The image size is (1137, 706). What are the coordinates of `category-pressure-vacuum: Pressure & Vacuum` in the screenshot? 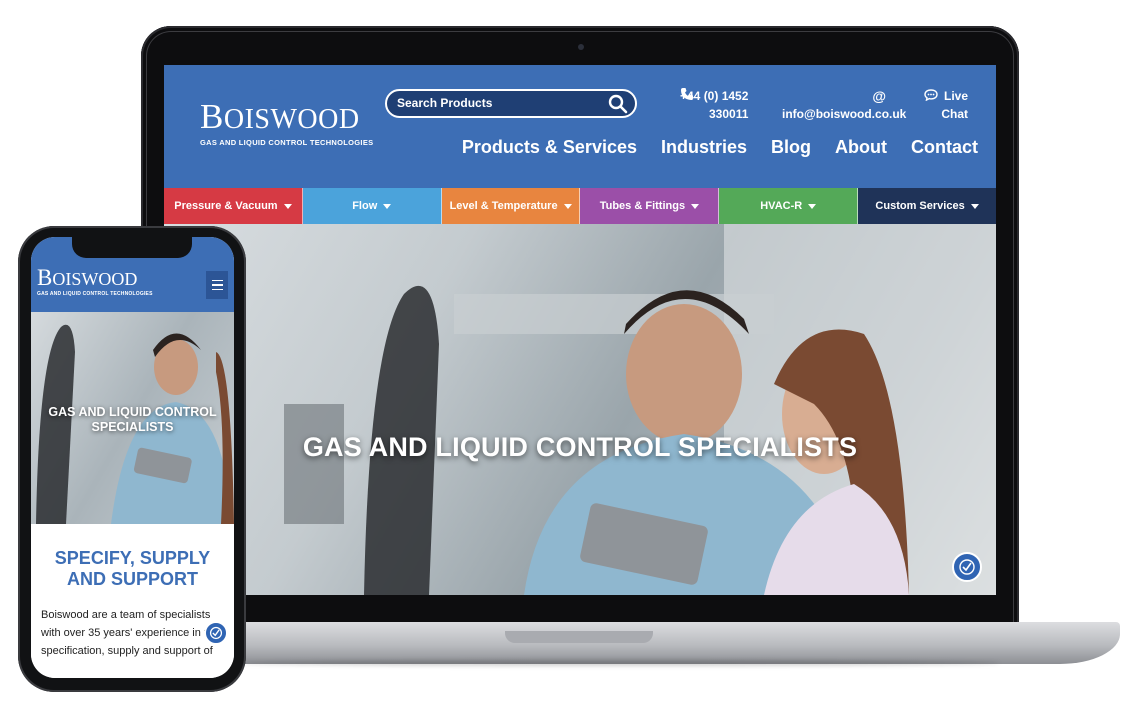 It's located at (233, 206).